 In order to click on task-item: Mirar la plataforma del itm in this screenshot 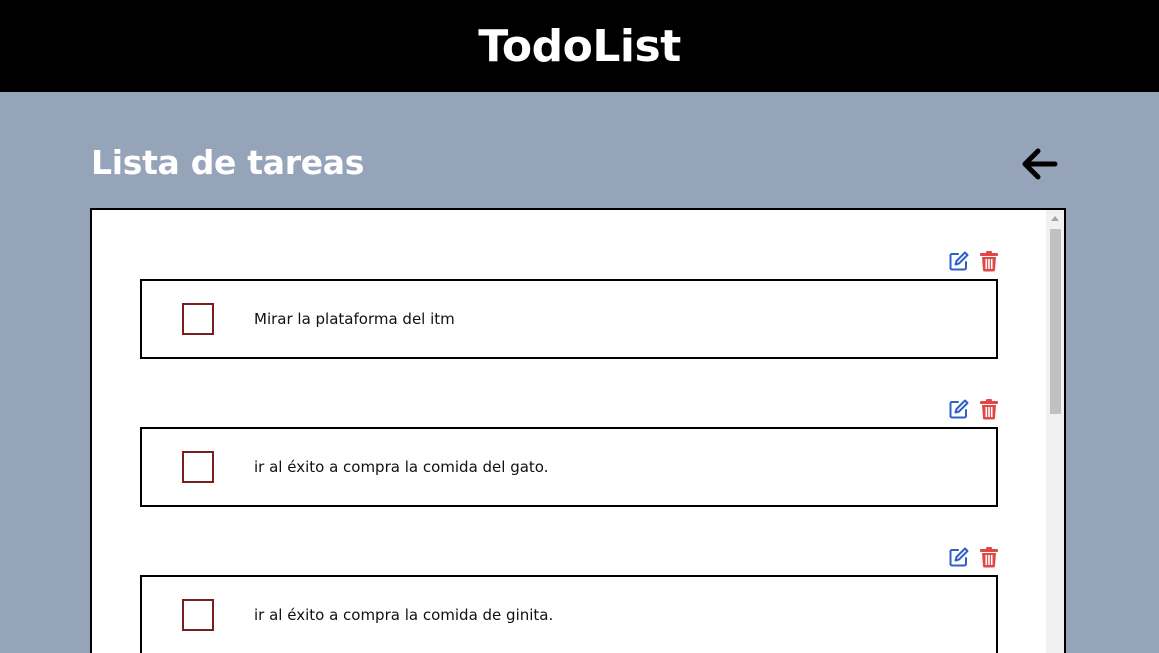, I will do `click(570, 305)`.